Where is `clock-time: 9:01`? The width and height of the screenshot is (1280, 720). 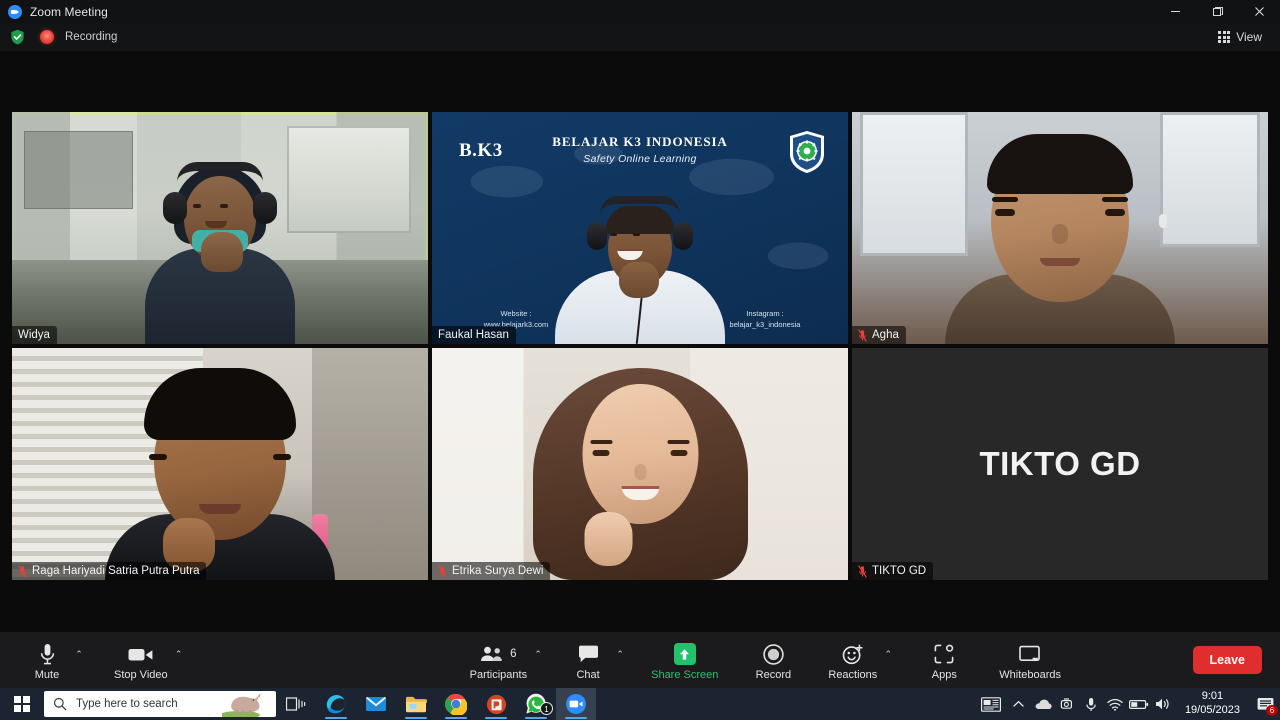 clock-time: 9:01 is located at coordinates (1212, 696).